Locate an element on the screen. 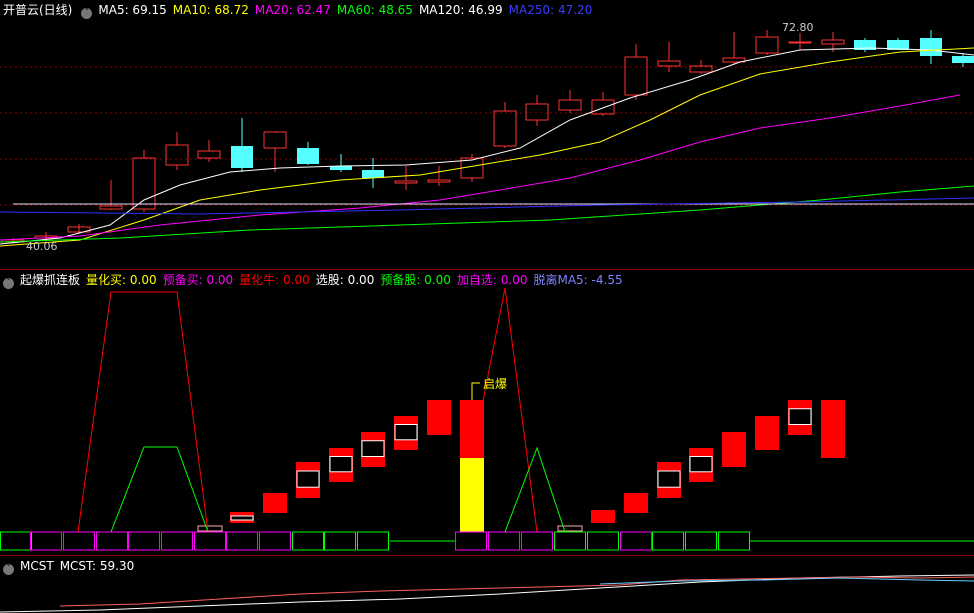 The image size is (974, 613). yellow-bar is located at coordinates (472, 495).